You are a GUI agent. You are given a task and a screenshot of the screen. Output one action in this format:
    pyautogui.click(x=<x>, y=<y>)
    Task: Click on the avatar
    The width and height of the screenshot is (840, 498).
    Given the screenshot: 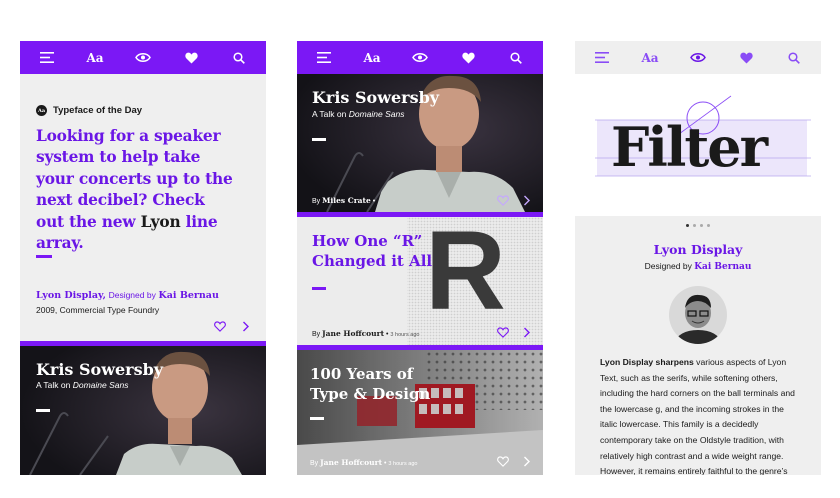 What is the action you would take?
    pyautogui.click(x=698, y=315)
    